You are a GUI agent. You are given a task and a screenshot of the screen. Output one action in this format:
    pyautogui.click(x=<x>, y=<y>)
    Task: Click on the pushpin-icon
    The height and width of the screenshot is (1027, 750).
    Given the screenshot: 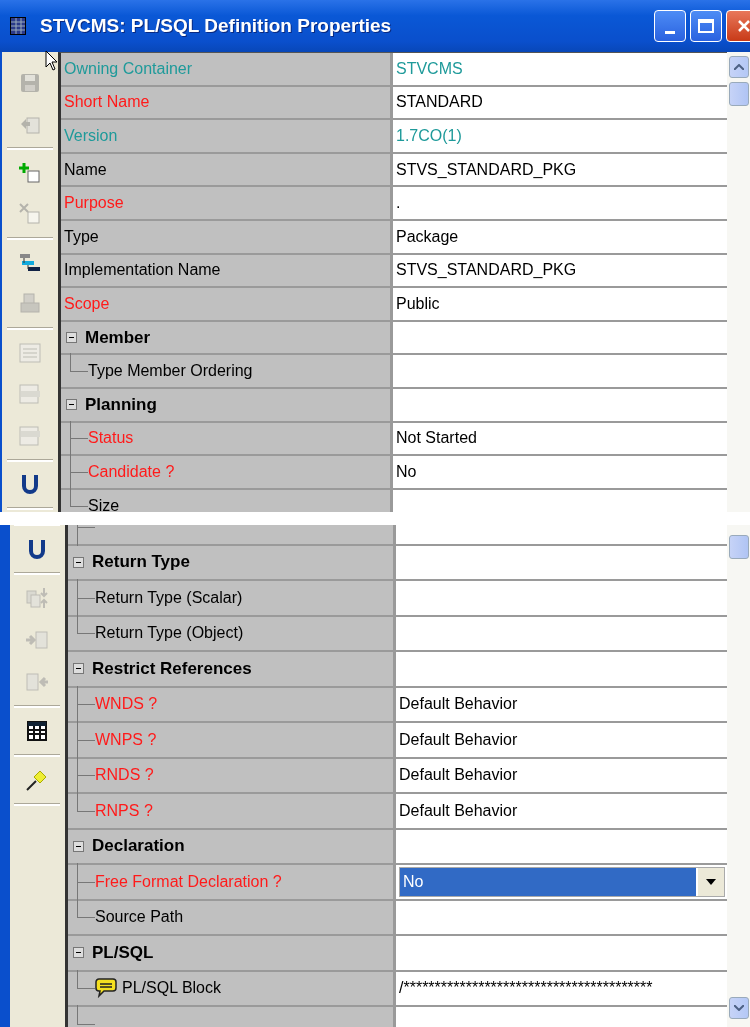 What is the action you would take?
    pyautogui.click(x=36, y=780)
    